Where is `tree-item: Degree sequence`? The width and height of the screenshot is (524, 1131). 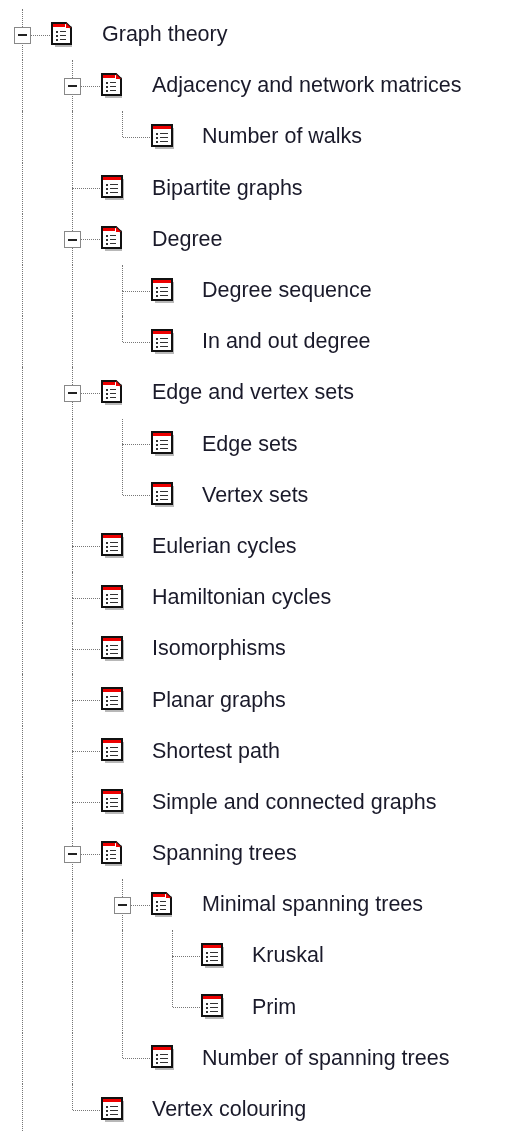 tree-item: Degree sequence is located at coordinates (287, 291).